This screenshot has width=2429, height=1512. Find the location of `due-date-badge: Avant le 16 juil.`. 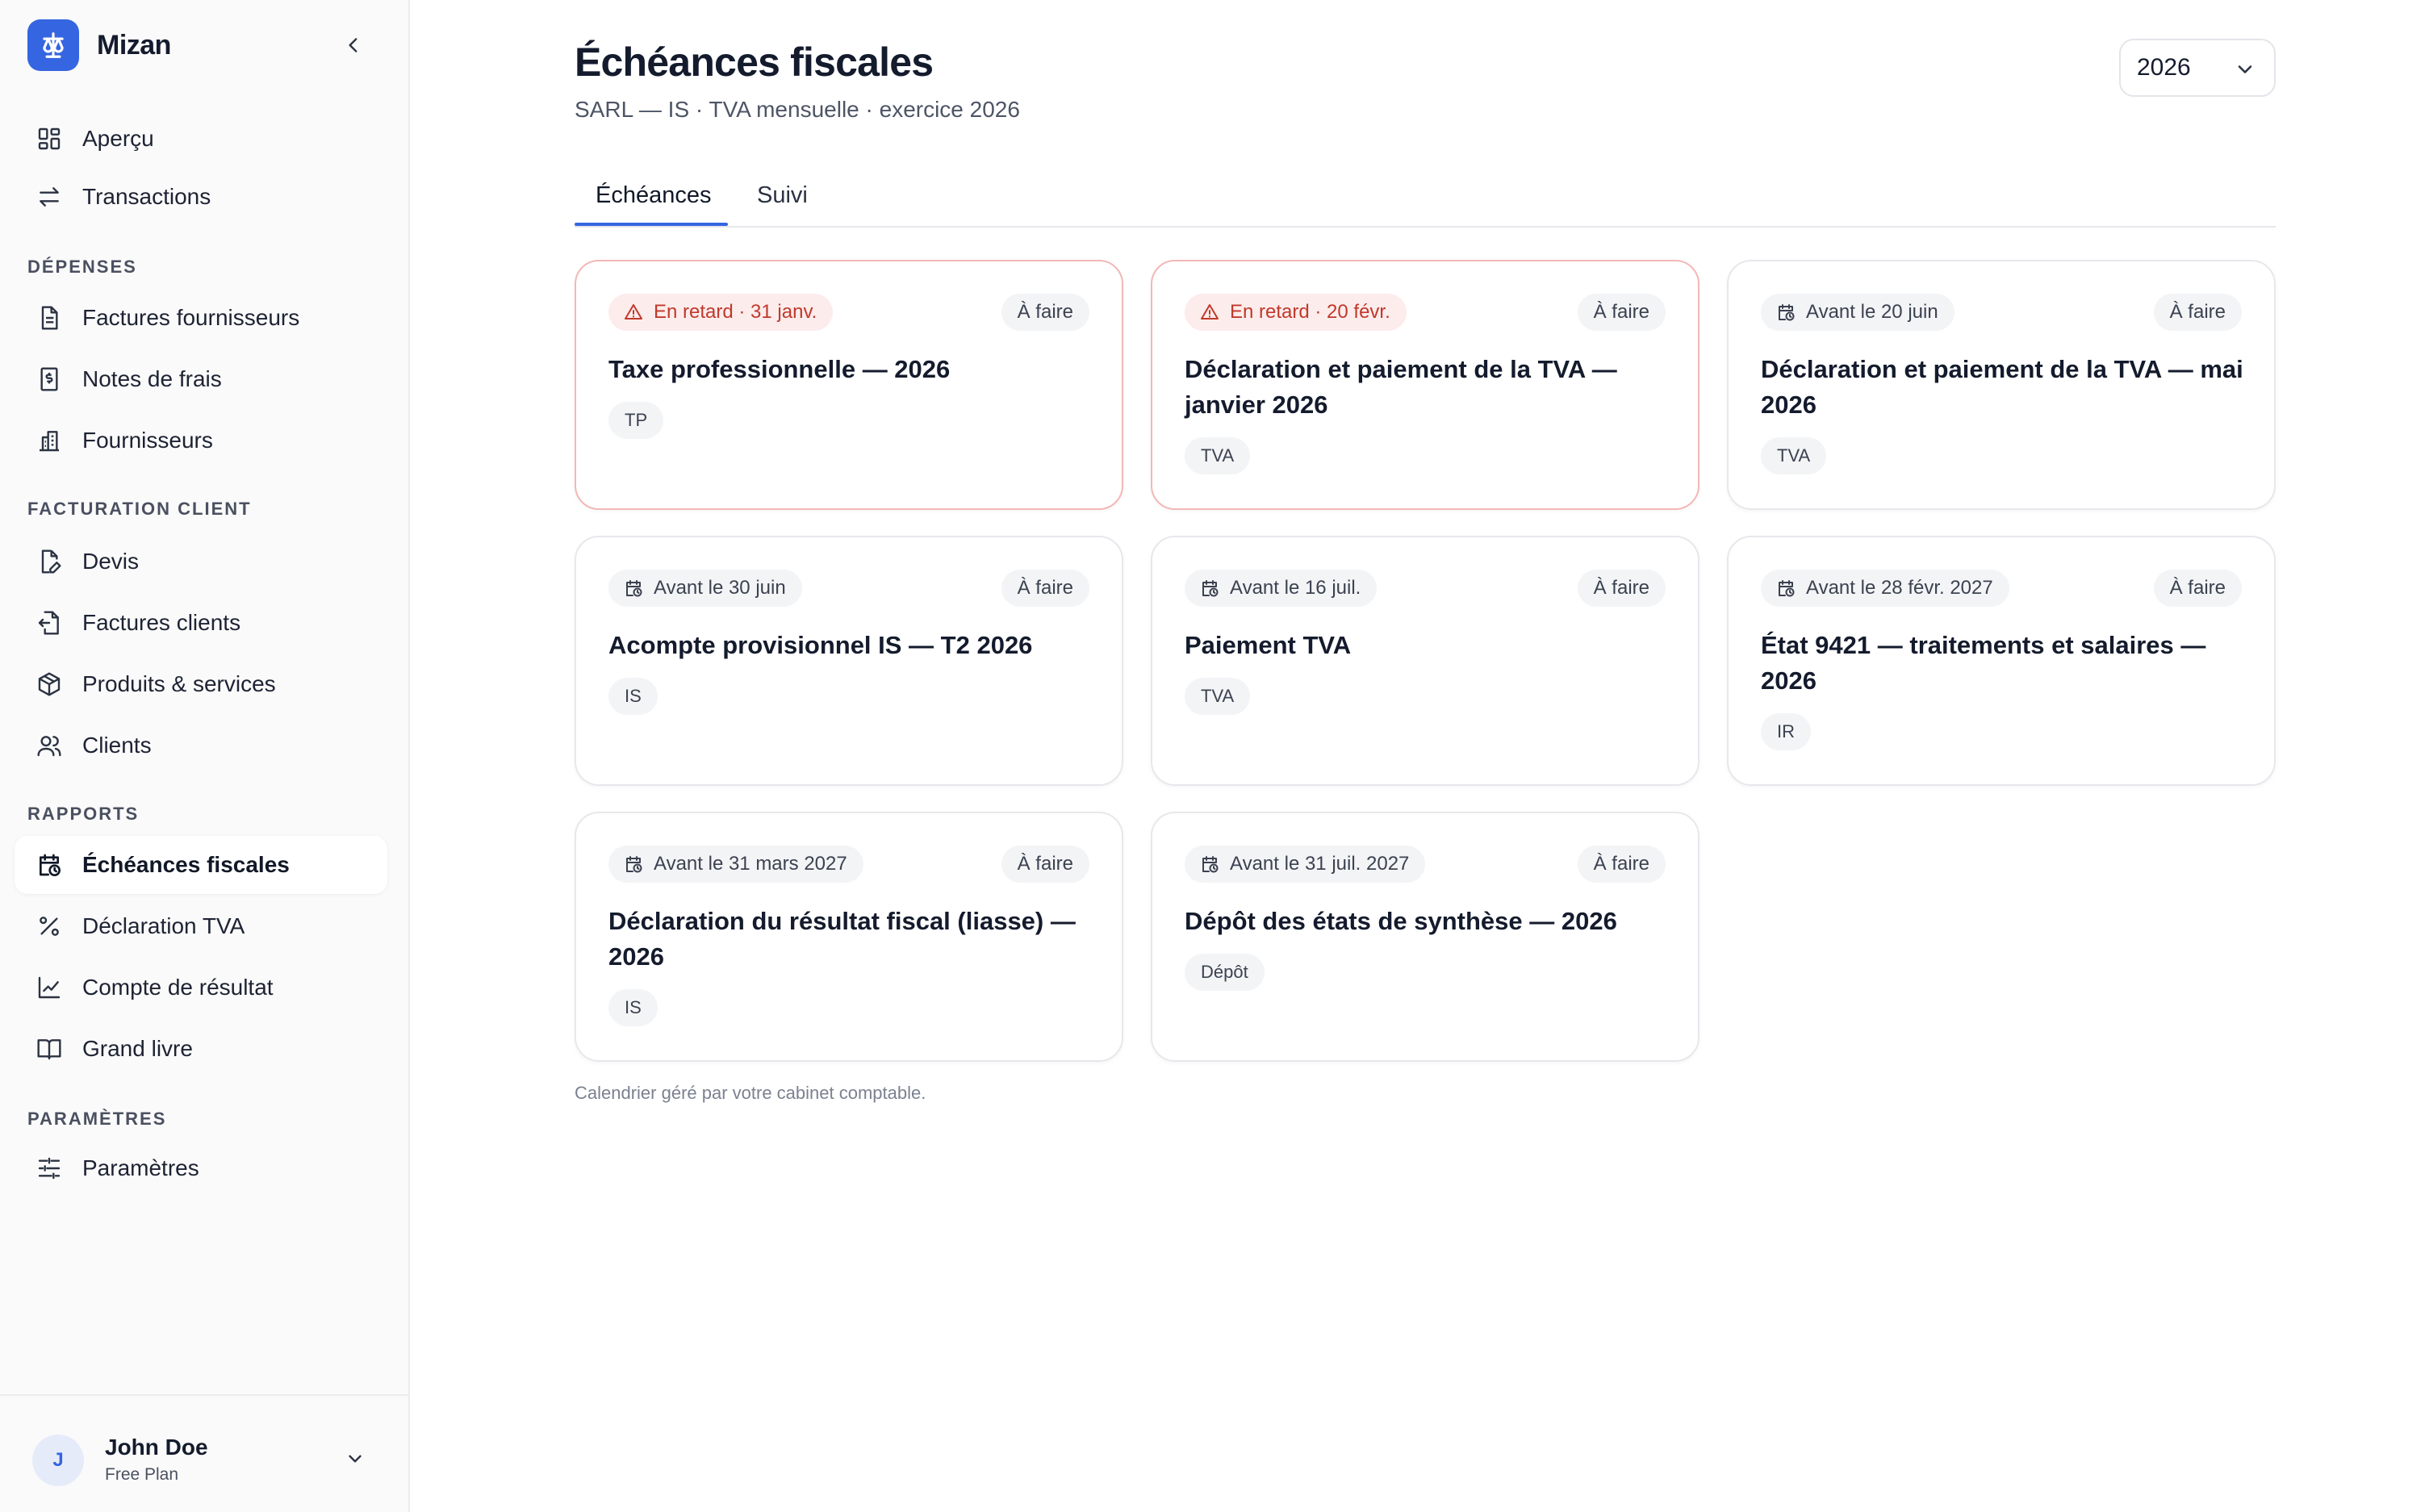

due-date-badge: Avant le 16 juil. is located at coordinates (1281, 588).